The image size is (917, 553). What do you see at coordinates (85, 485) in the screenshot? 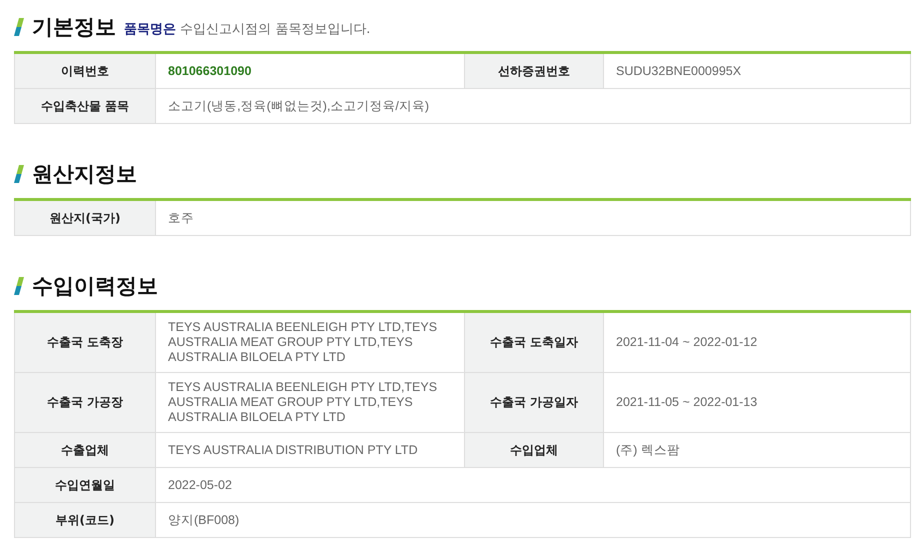
I see `row-label: 수입연월일` at bounding box center [85, 485].